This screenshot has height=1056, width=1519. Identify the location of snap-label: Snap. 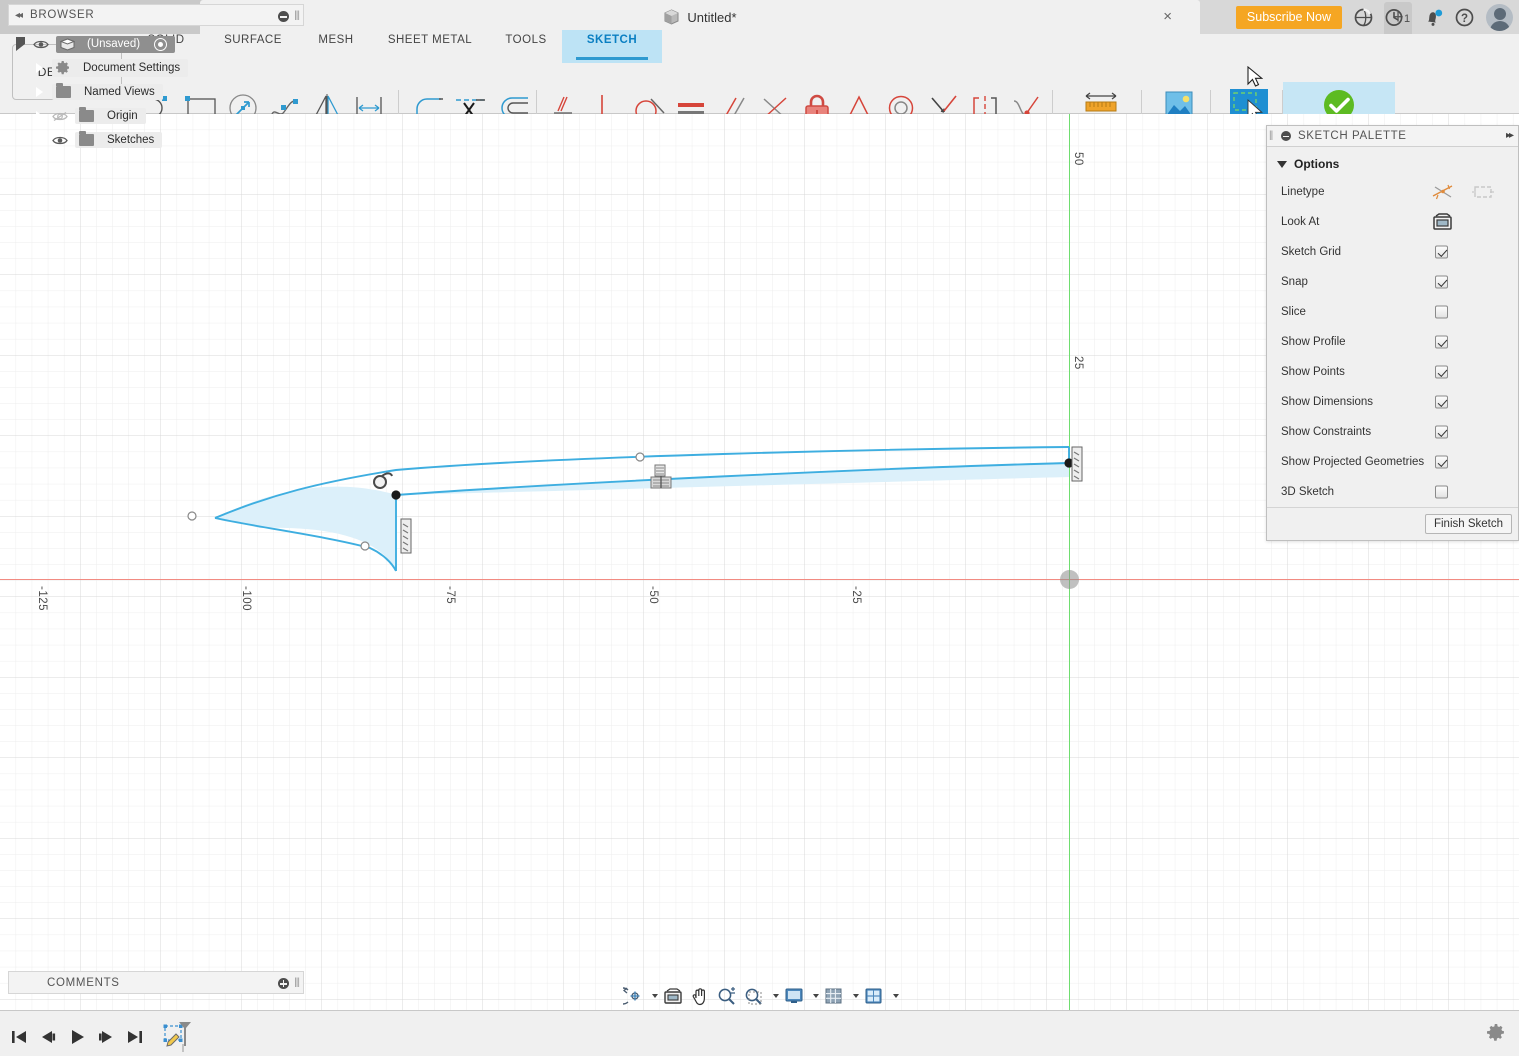
(1294, 282).